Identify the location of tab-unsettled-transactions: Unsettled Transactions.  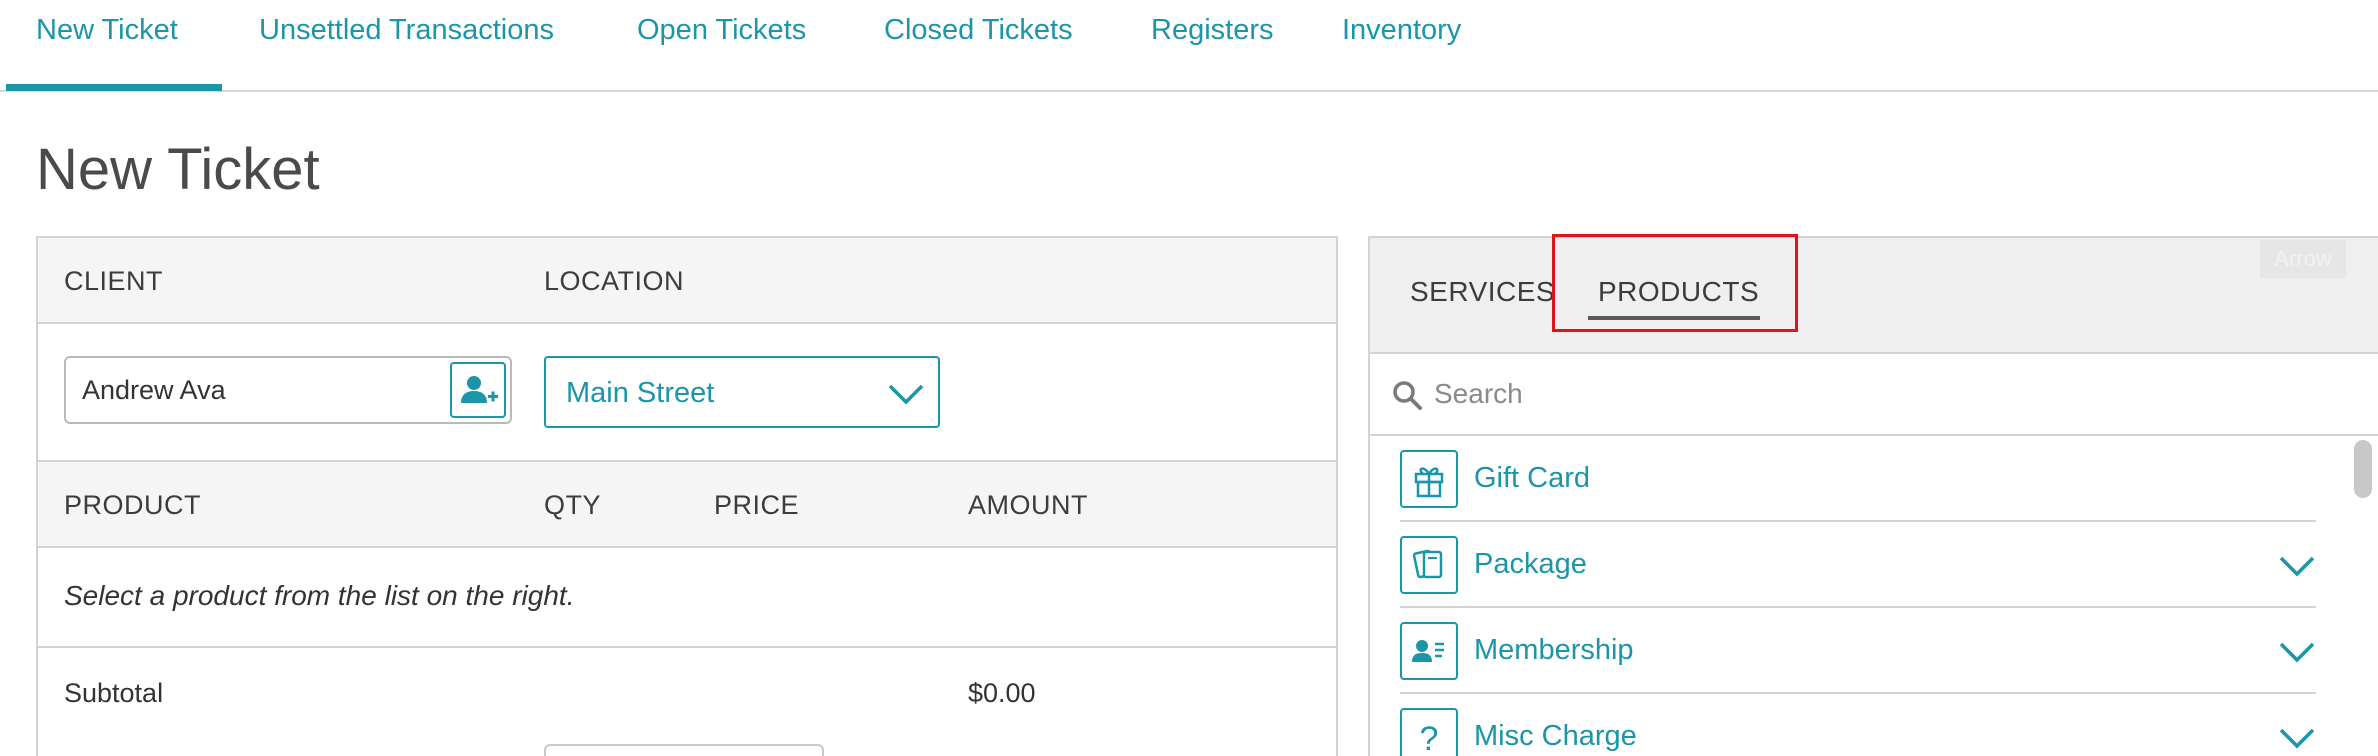
(406, 30).